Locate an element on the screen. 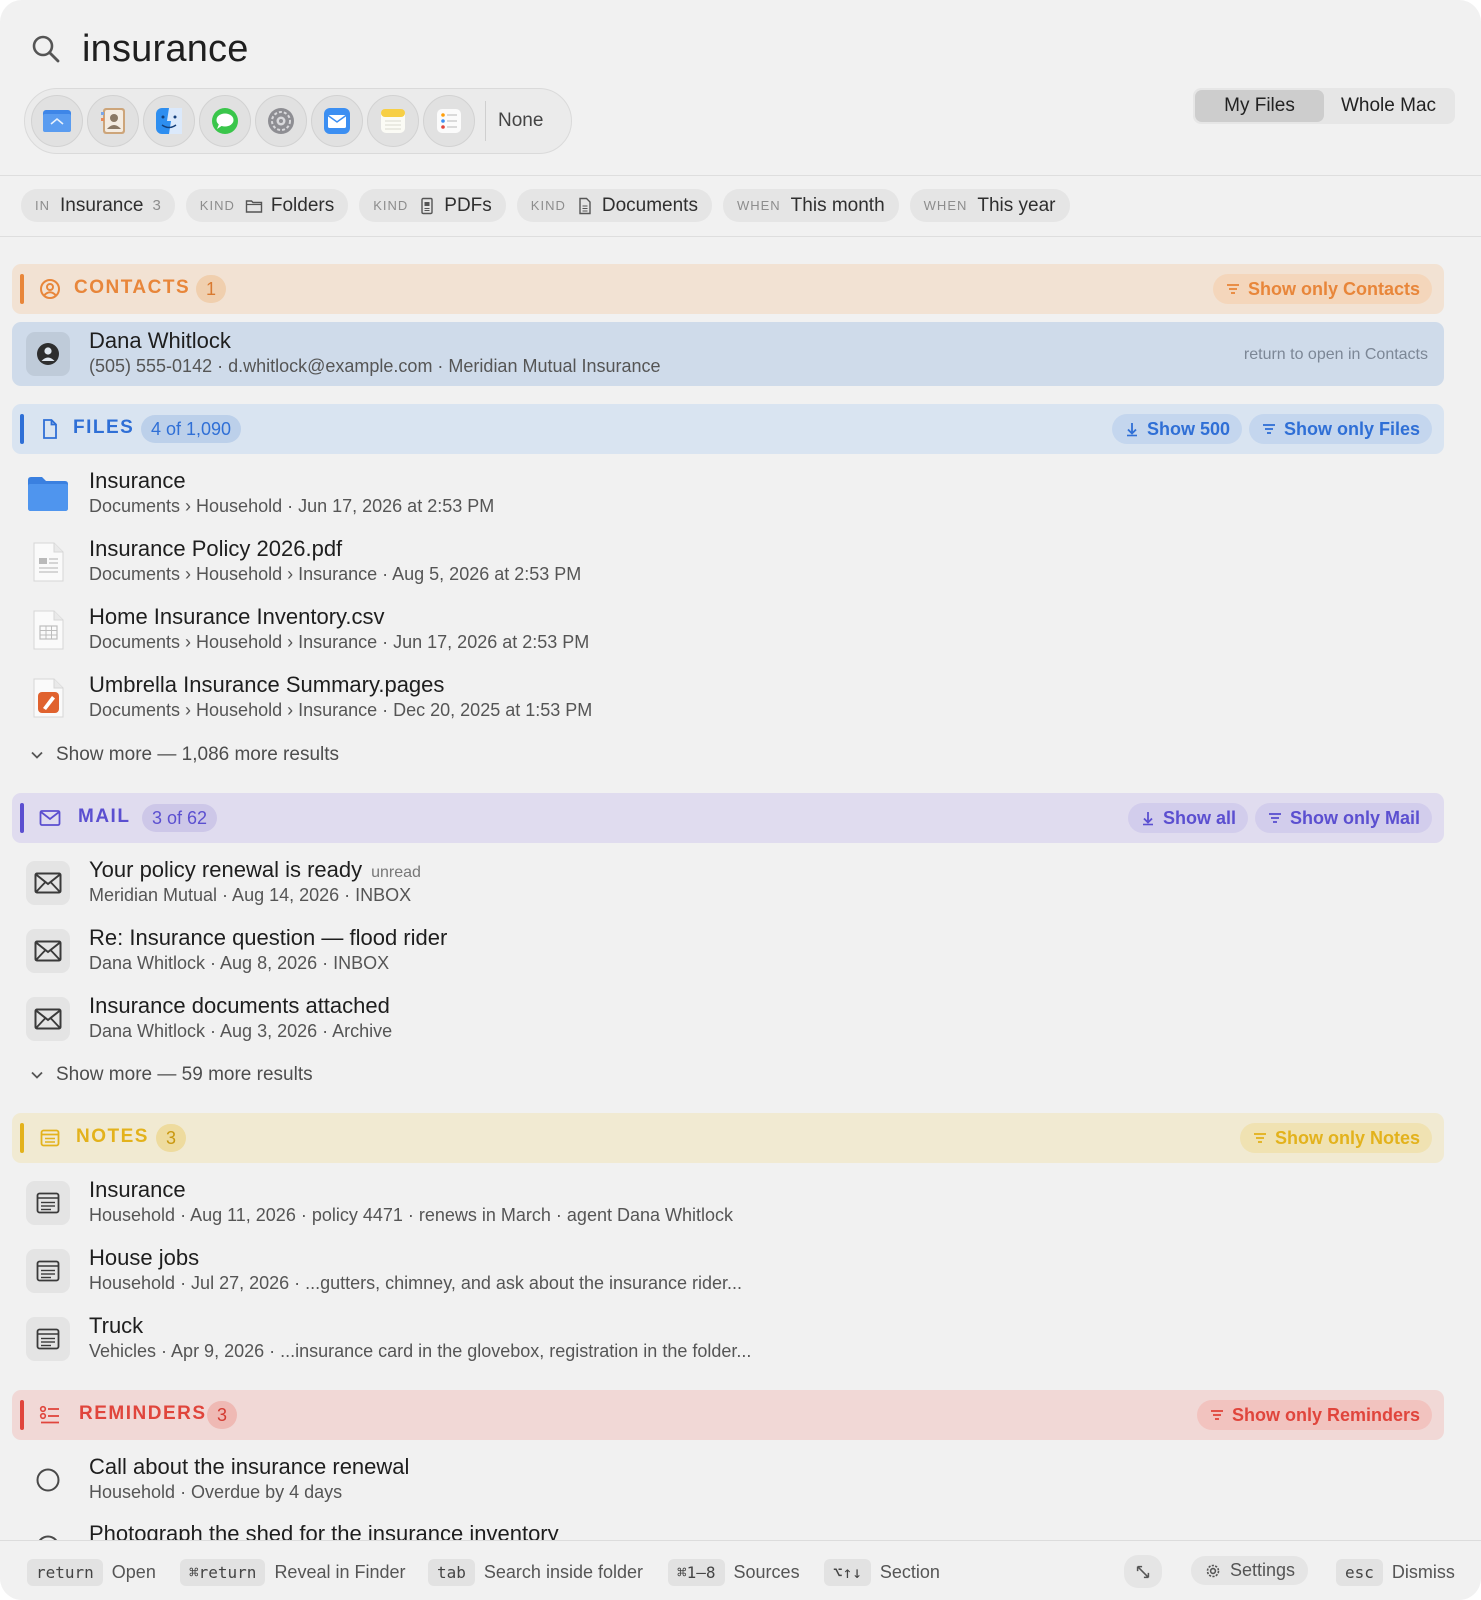 This screenshot has height=1600, width=1481. note-title: House jobs is located at coordinates (144, 1257).